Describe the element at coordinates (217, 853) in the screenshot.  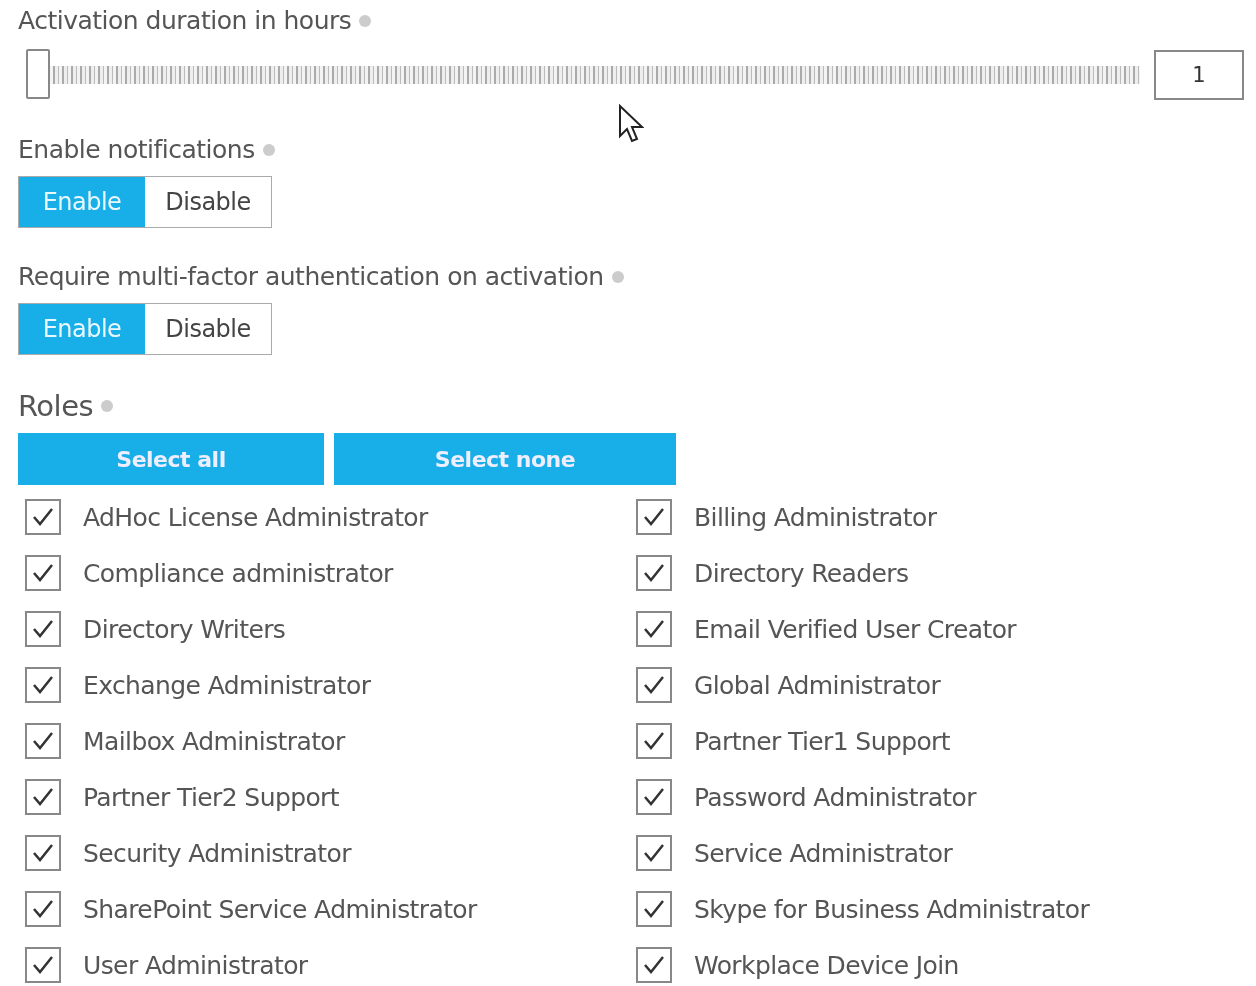
I see `role-label: Security Administrator` at that location.